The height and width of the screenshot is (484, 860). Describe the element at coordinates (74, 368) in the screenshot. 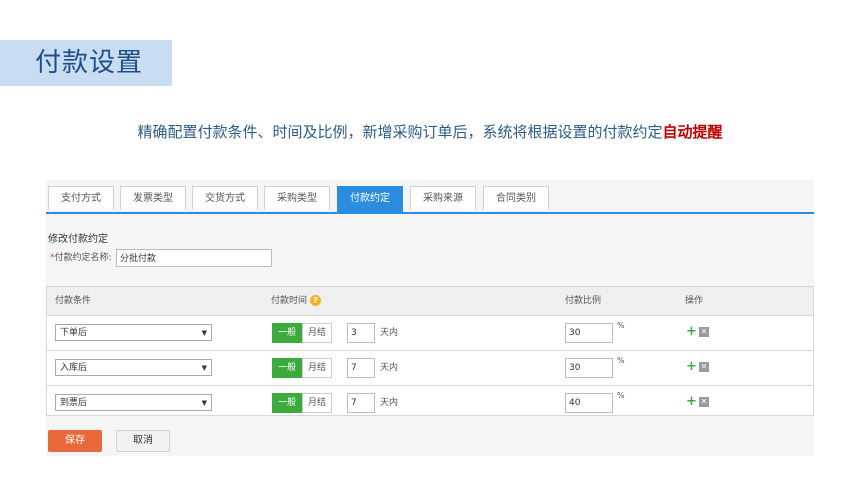

I see `condition-value: 入库后` at that location.